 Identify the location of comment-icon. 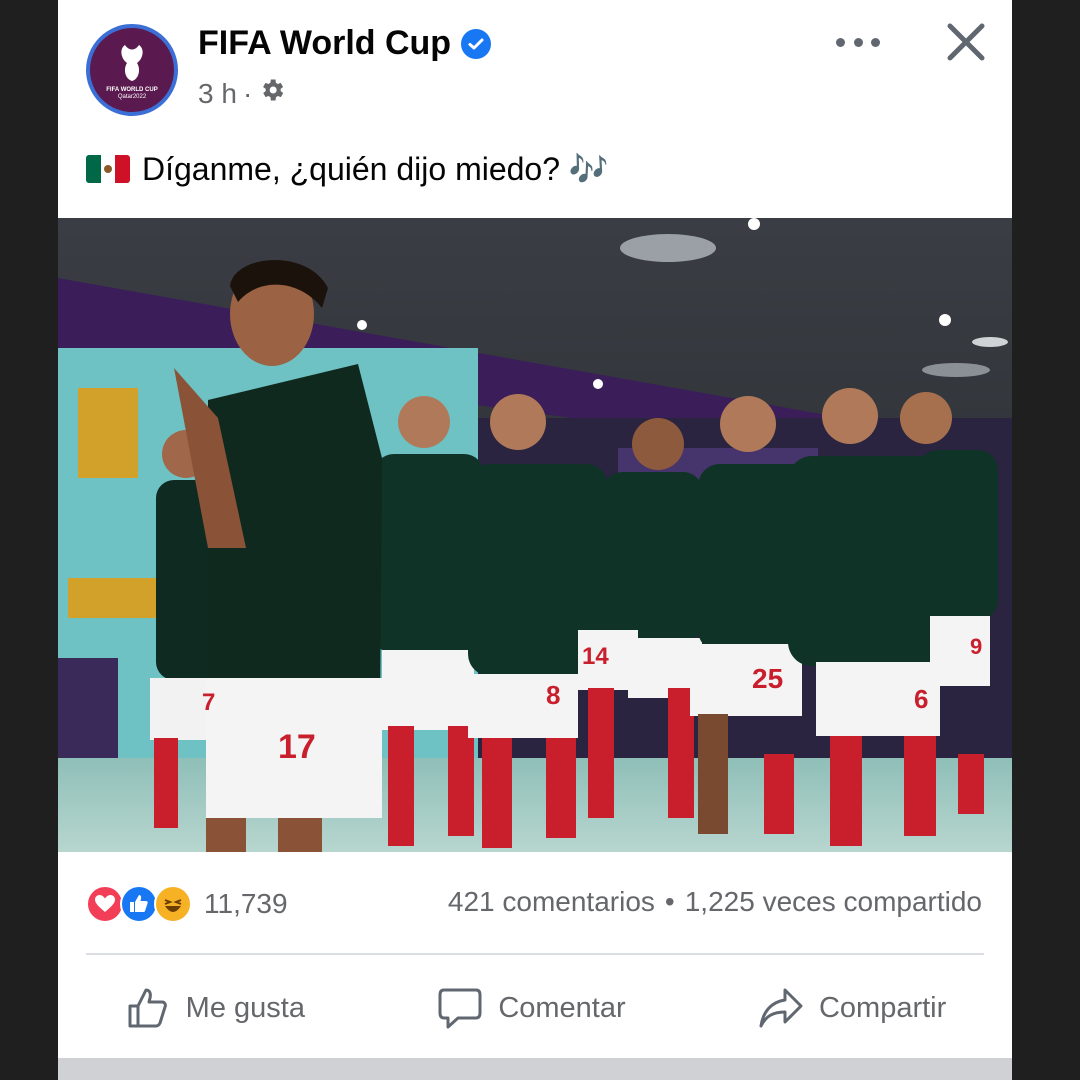
(460, 1008).